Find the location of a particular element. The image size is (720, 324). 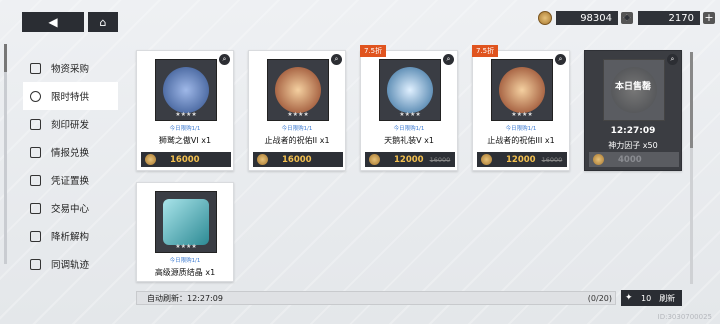

price-disabled: 4000 is located at coordinates (634, 159).